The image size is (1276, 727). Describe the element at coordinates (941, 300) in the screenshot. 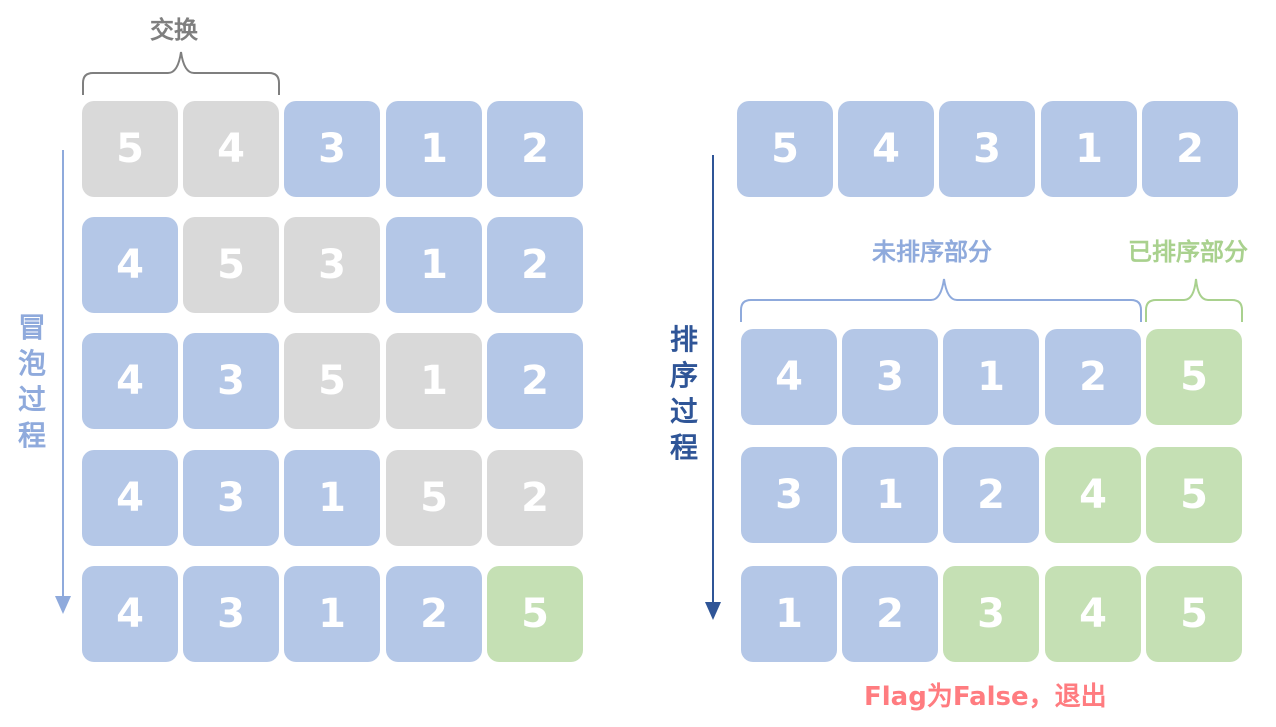

I see `unsorted-part-brace` at that location.